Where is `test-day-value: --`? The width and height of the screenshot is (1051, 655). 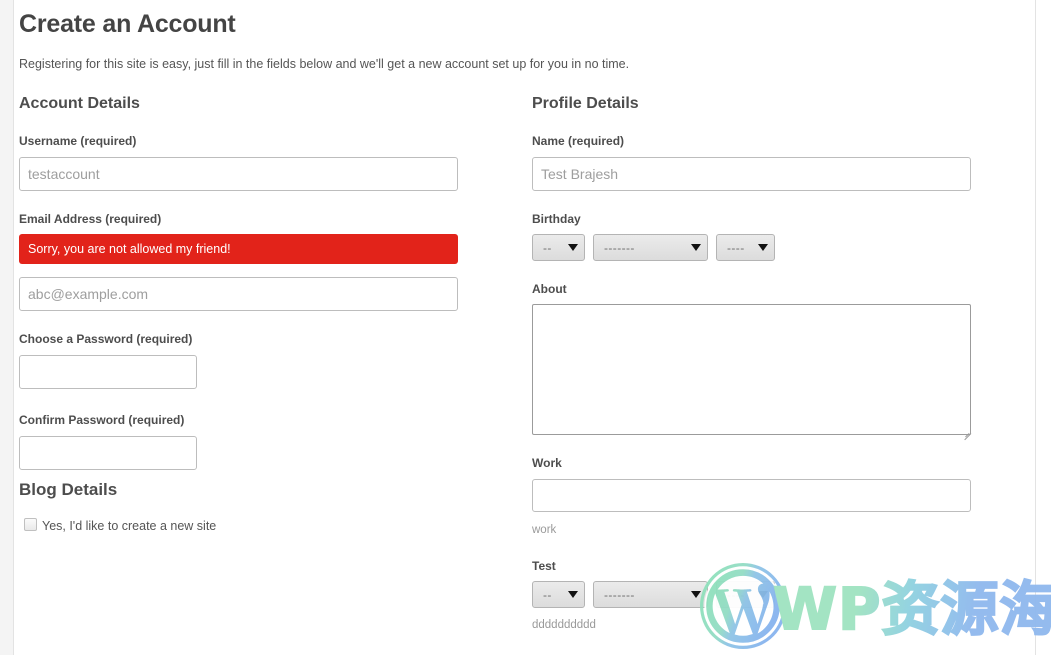 test-day-value: -- is located at coordinates (547, 594).